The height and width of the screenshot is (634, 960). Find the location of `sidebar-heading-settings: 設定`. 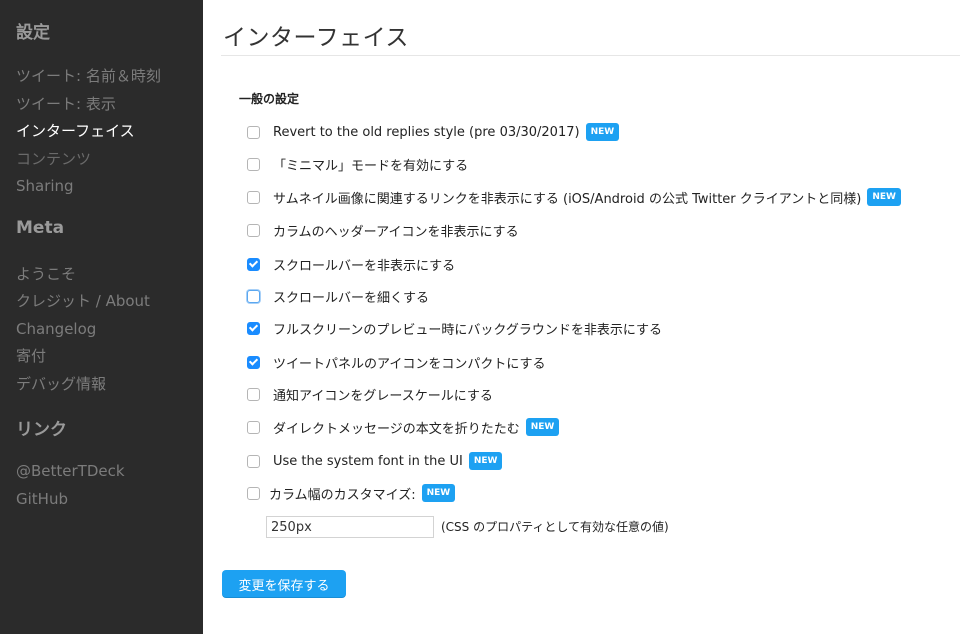

sidebar-heading-settings: 設定 is located at coordinates (33, 33).